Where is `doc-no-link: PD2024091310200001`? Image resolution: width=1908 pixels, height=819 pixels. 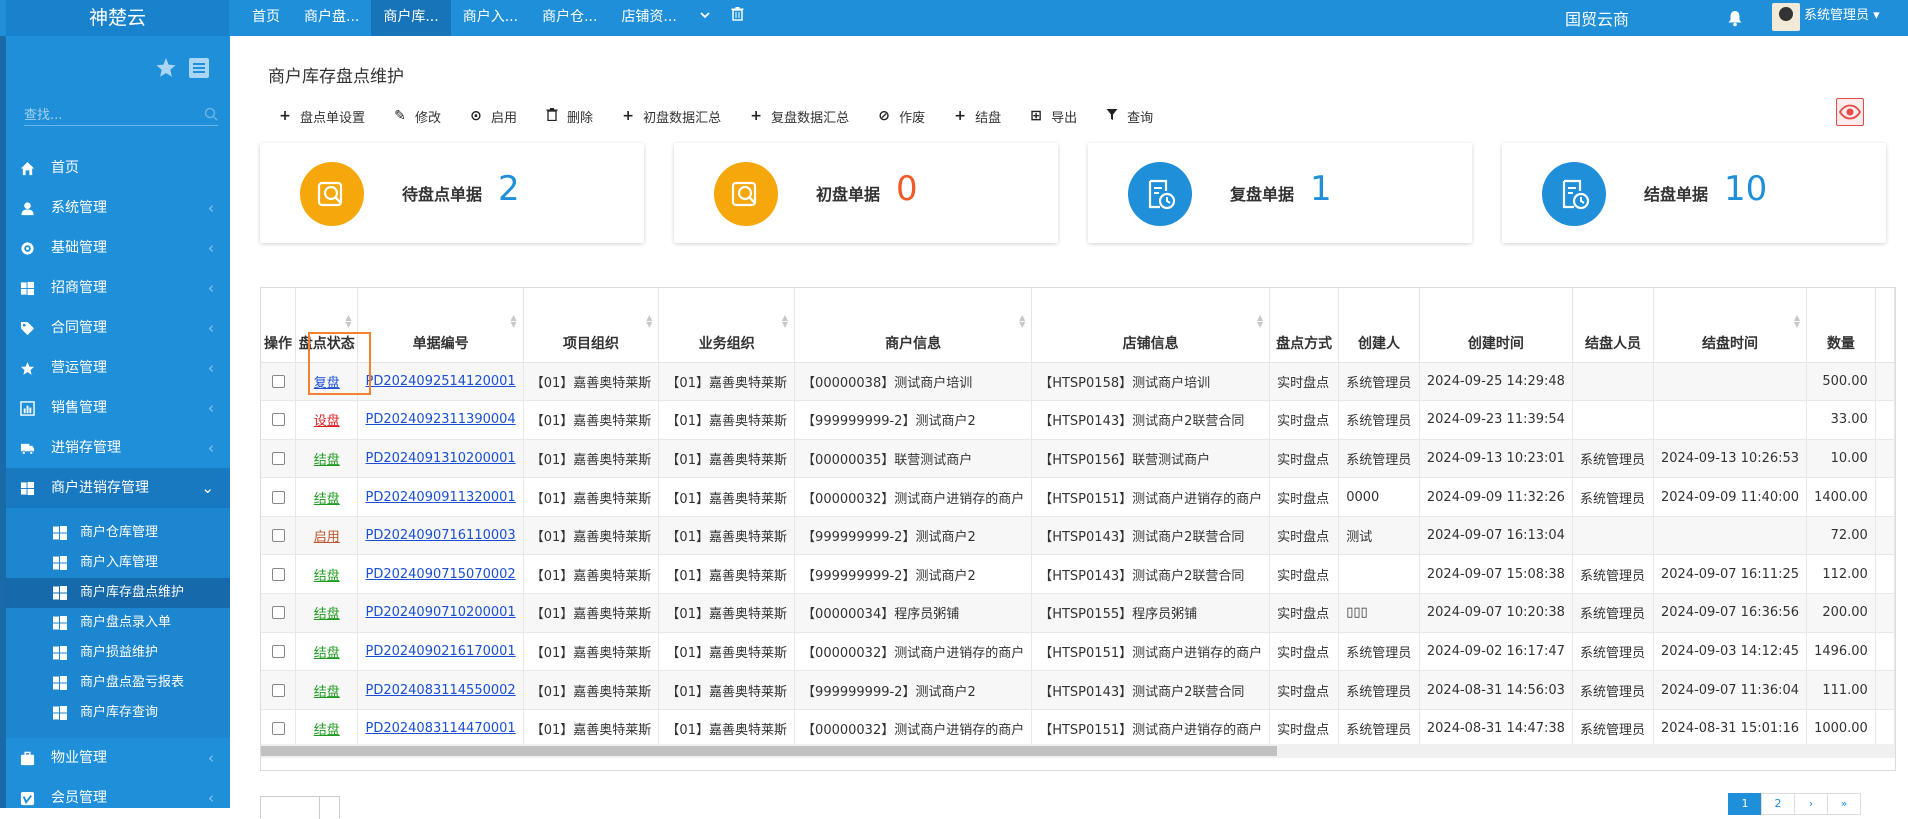
doc-no-link: PD2024091310200001 is located at coordinates (440, 458).